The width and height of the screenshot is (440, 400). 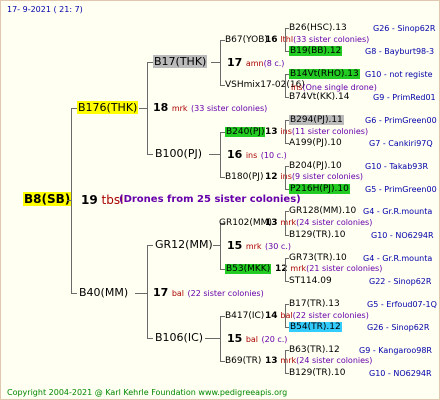 I want to click on g1-node: B176(THK), so click(x=108, y=107).